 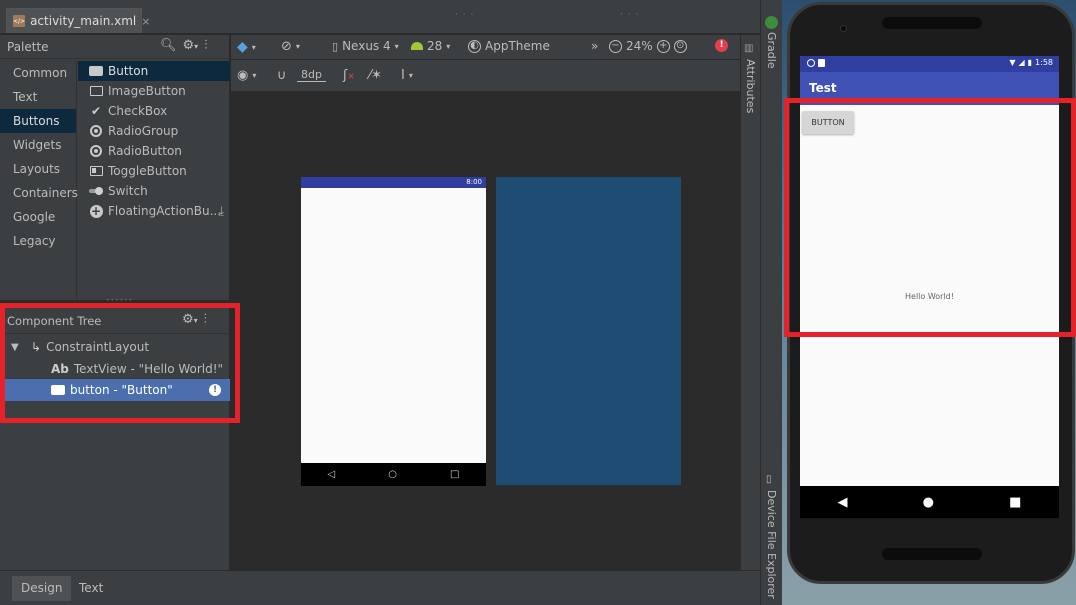 What do you see at coordinates (221, 211) in the screenshot?
I see `download-icon: ⤓` at bounding box center [221, 211].